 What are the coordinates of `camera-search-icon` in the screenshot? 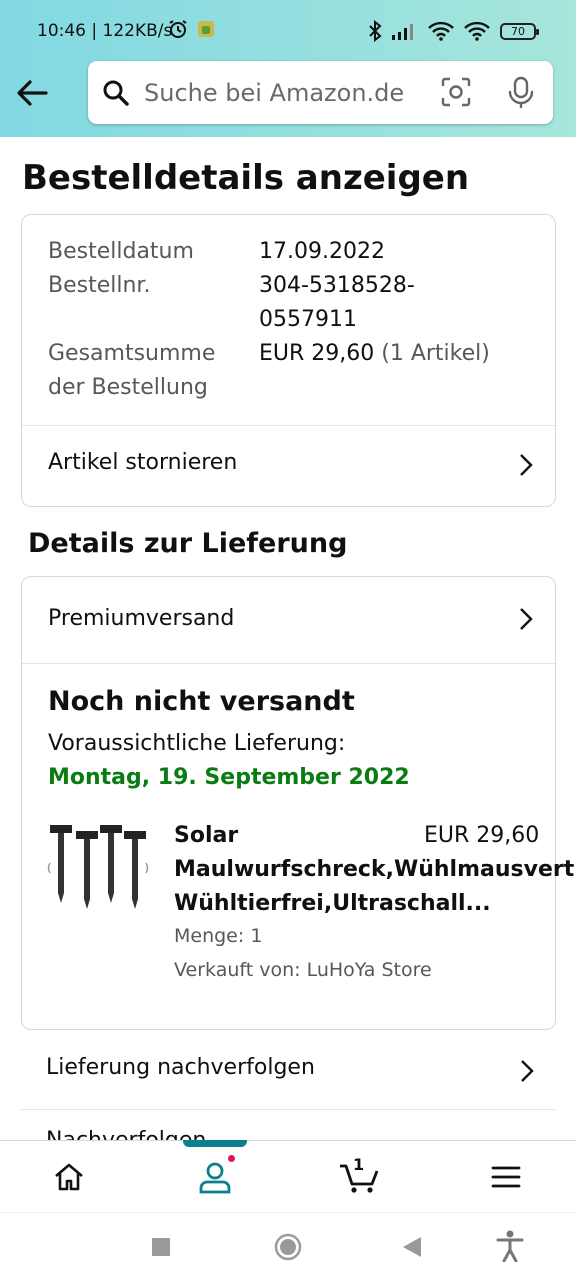 It's located at (456, 92).